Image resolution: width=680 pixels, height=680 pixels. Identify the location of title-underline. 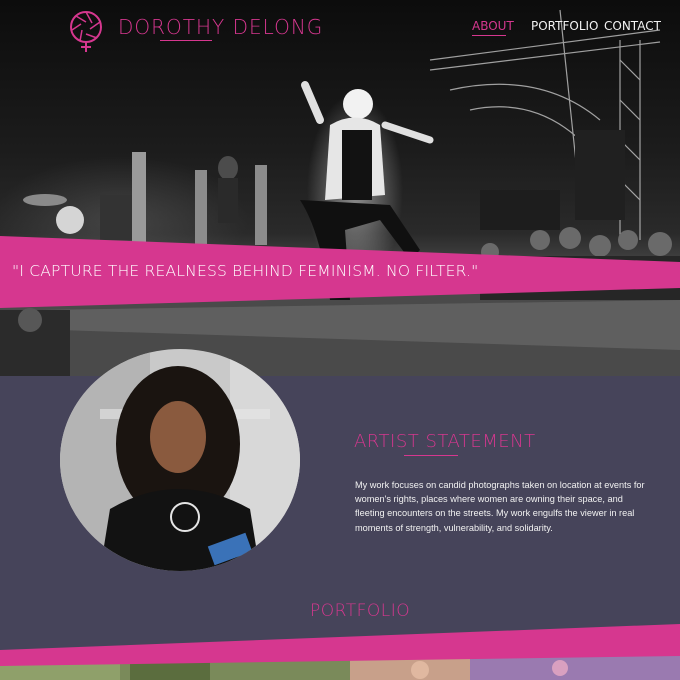
(186, 40).